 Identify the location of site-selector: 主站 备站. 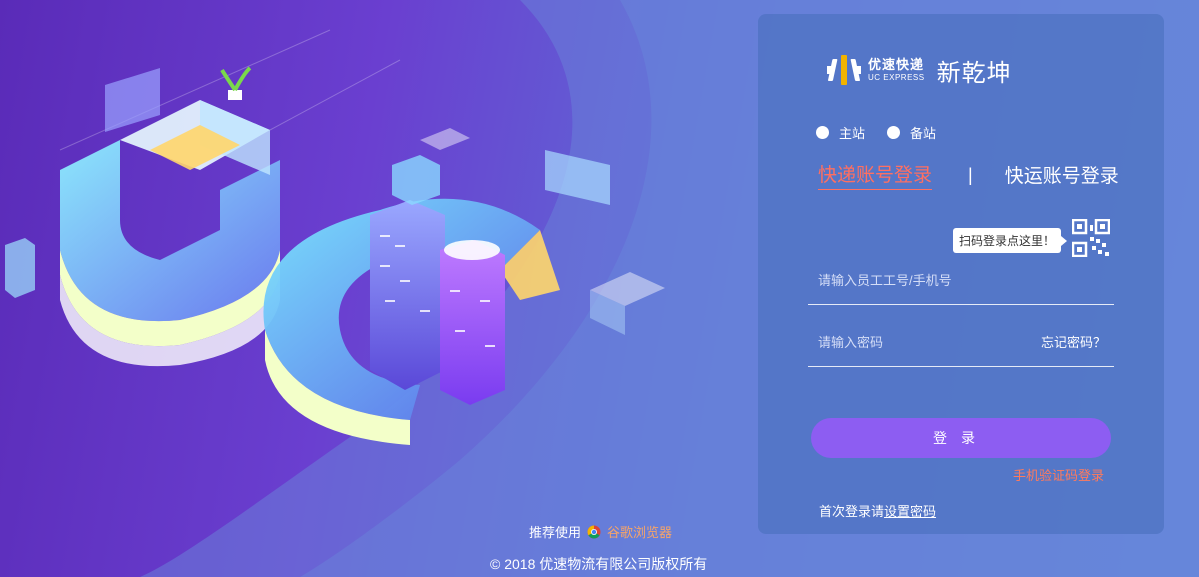
(876, 132).